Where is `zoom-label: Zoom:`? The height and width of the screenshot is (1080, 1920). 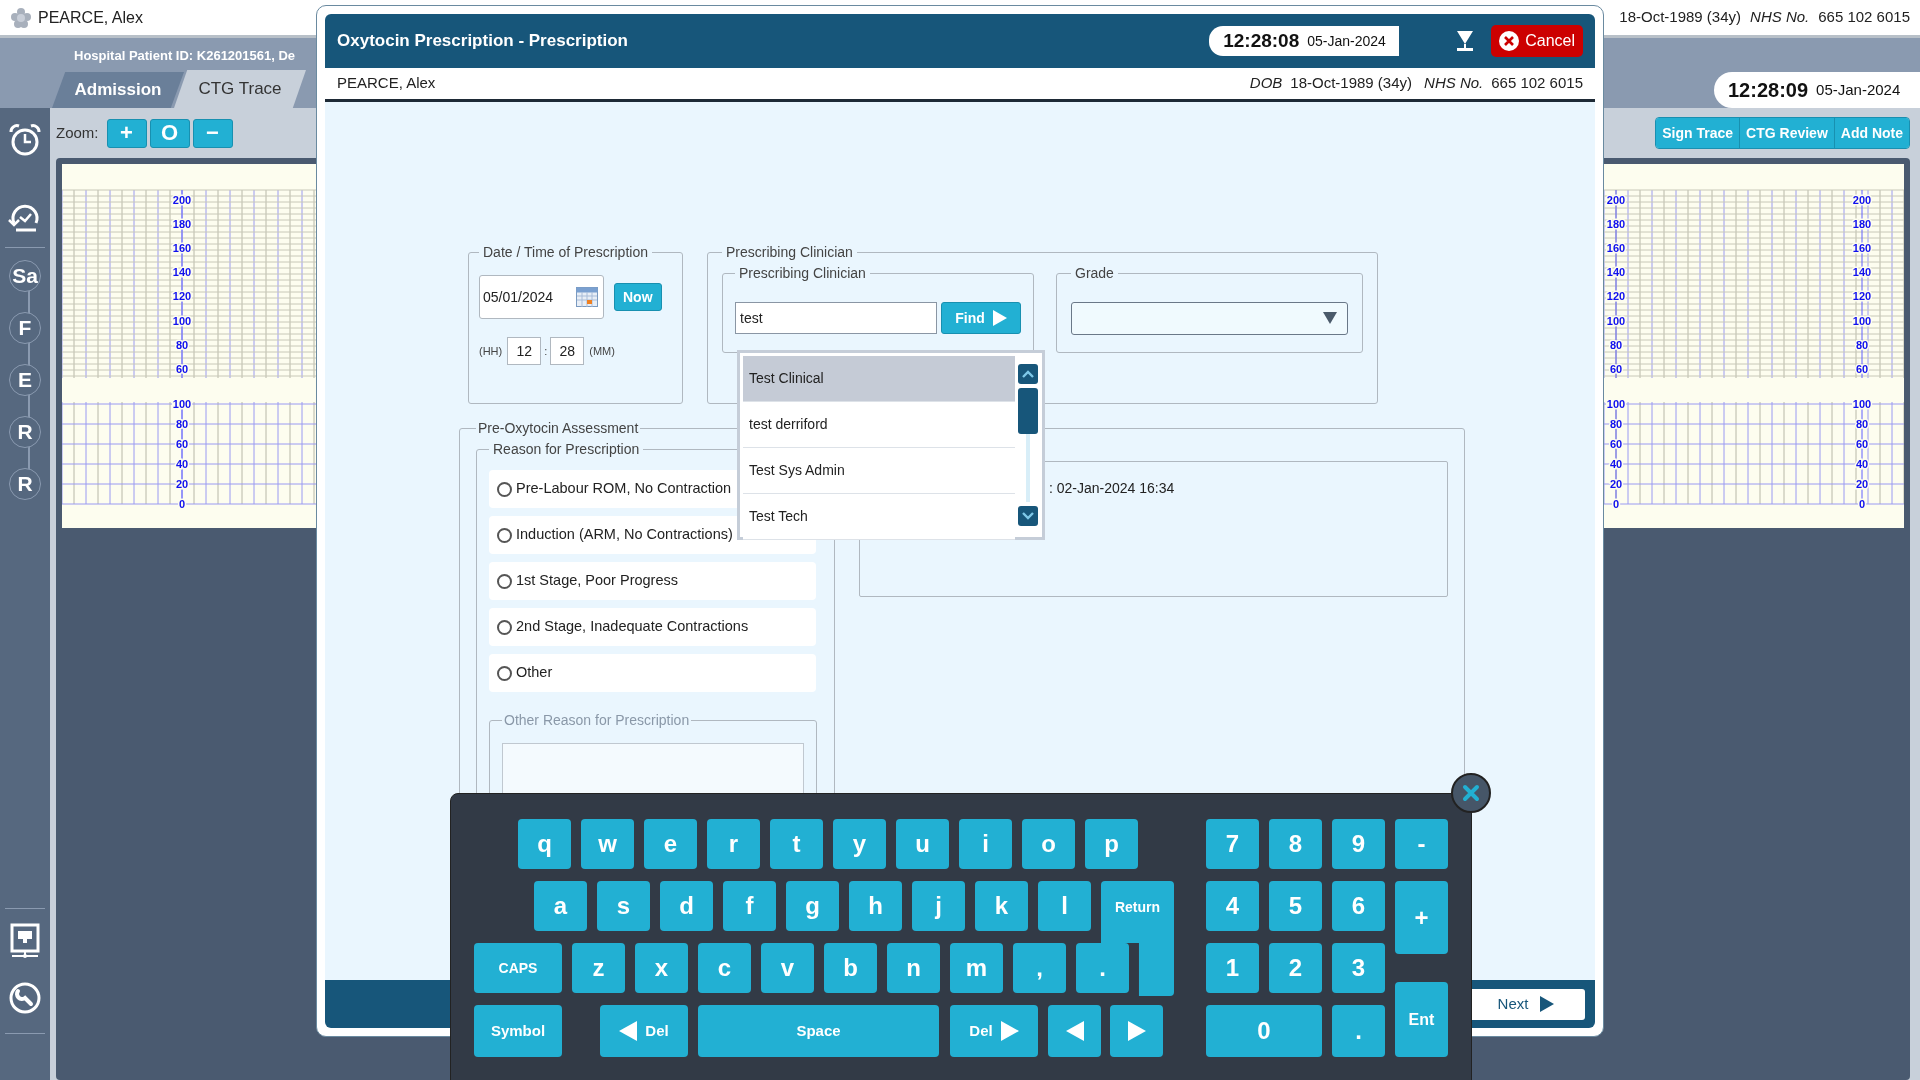
zoom-label: Zoom: is located at coordinates (77, 132).